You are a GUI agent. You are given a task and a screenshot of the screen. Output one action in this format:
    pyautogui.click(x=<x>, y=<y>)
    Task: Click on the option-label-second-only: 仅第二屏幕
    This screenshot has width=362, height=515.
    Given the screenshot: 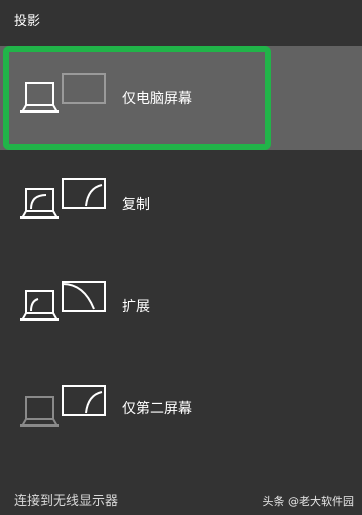 What is the action you would take?
    pyautogui.click(x=157, y=409)
    